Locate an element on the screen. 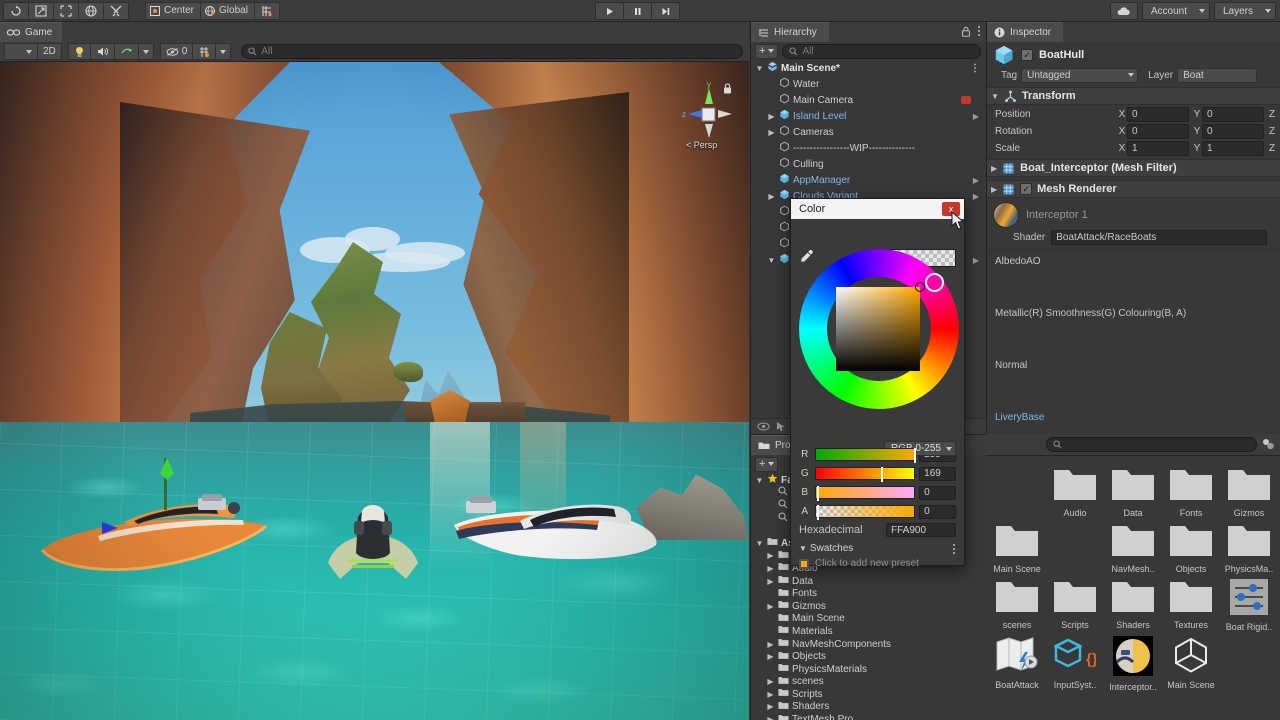 This screenshot has height=720, width=1280. tab-inspector: Inspector is located at coordinates (1025, 32).